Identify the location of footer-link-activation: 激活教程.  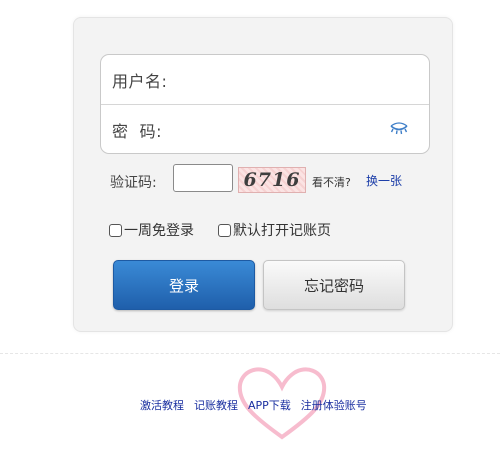
(162, 405).